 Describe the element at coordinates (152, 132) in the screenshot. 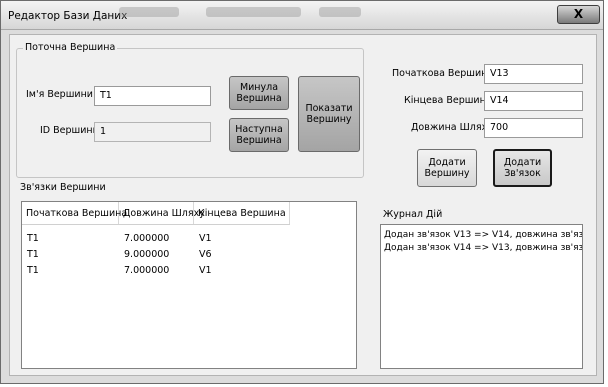

I see `vertex-id-field: 1` at that location.